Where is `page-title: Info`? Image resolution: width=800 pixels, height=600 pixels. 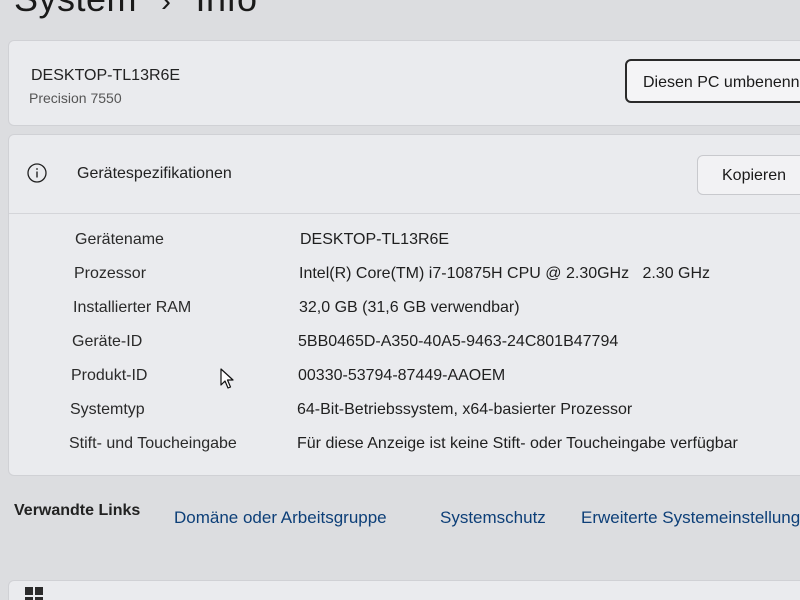 page-title: Info is located at coordinates (227, 9).